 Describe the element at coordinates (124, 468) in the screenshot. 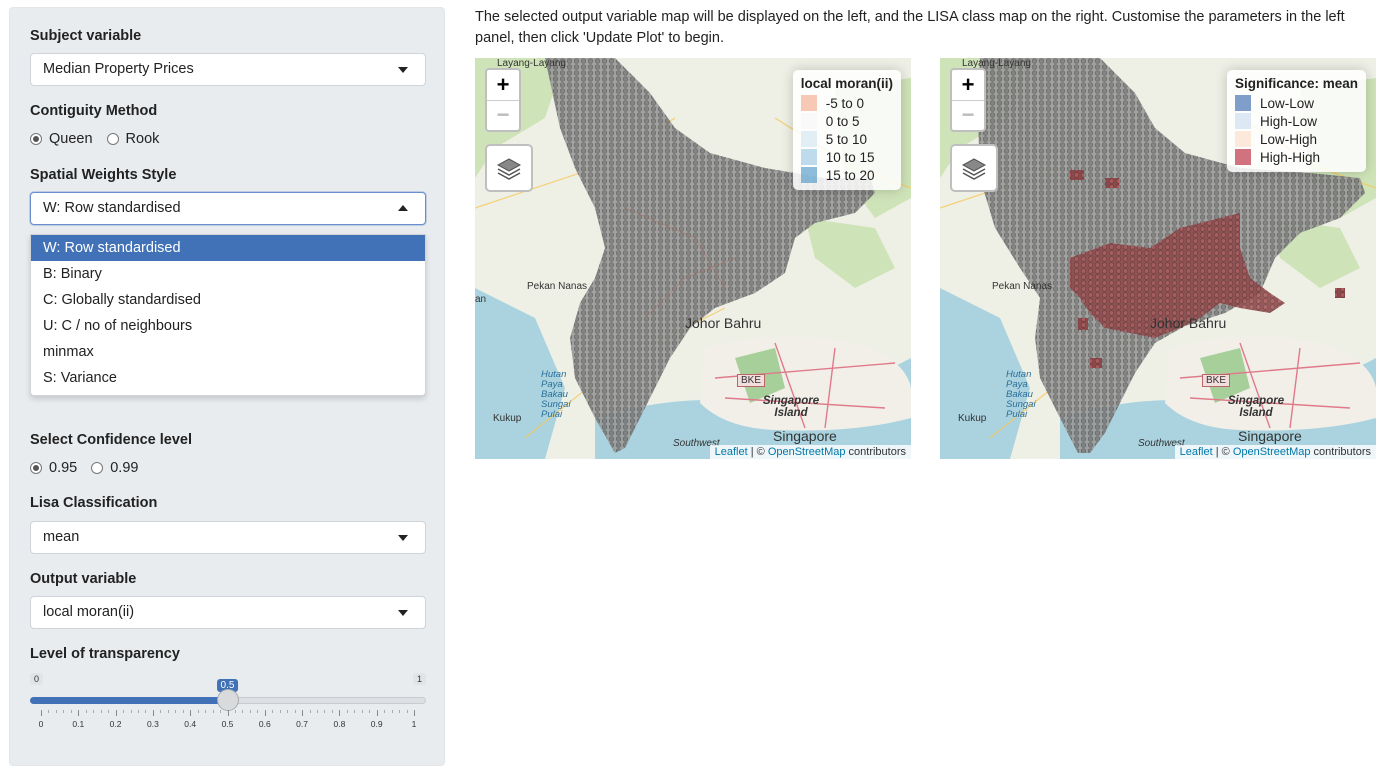

I see `radio-099-label: 0.99` at that location.